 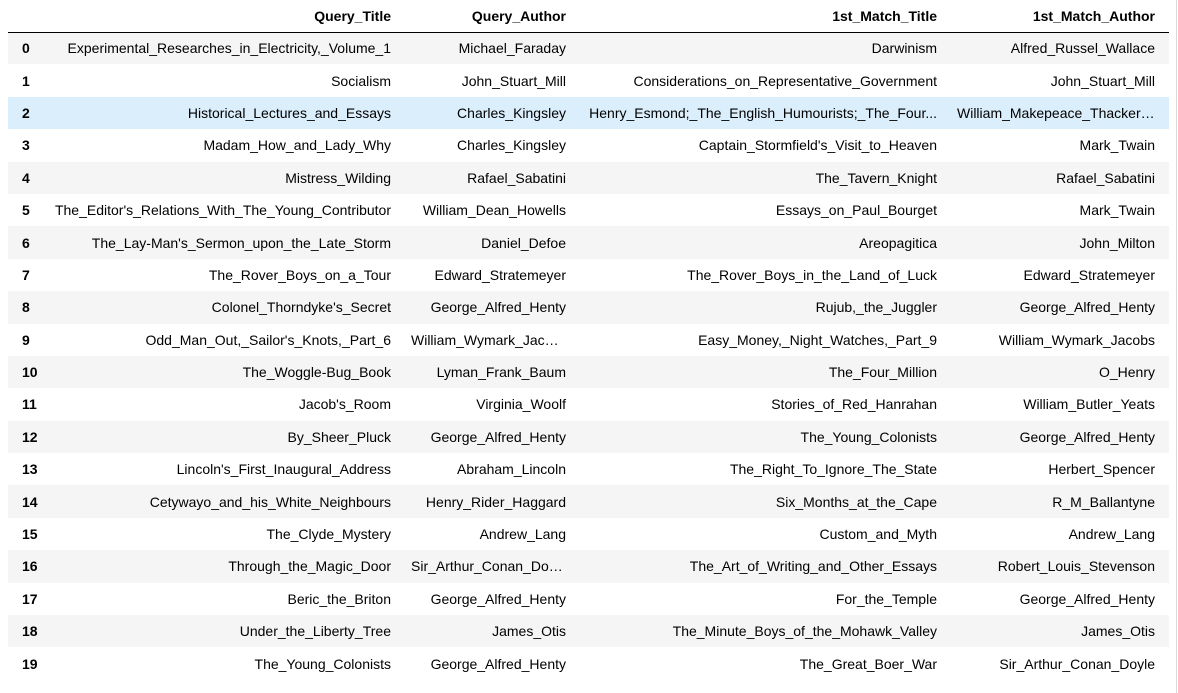 I want to click on cell-query-title: By_Sheer_Pluck, so click(x=225, y=437).